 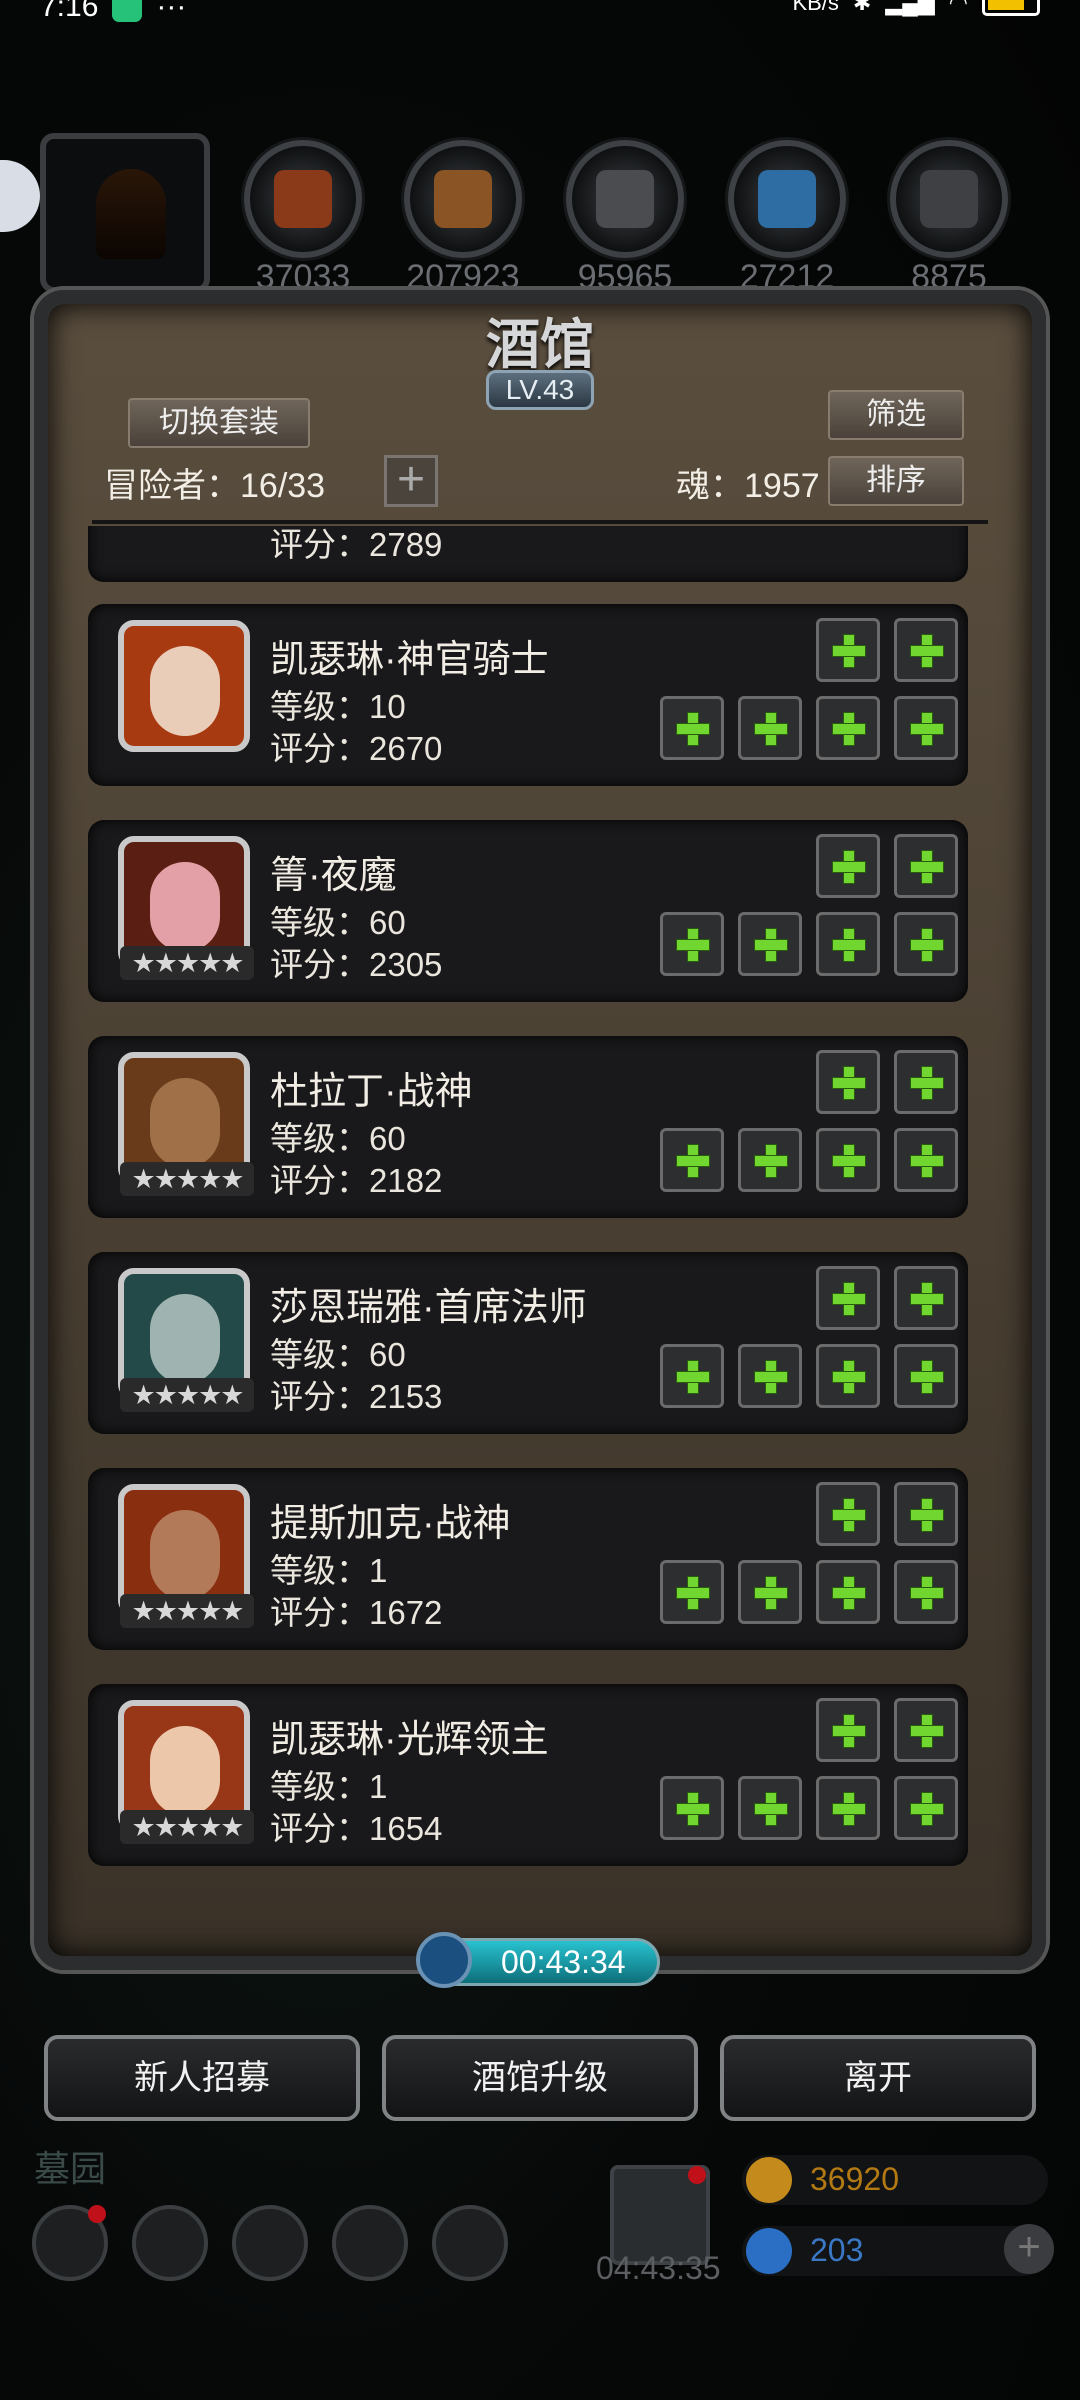 I want to click on achievement-icon, so click(x=170, y=2243).